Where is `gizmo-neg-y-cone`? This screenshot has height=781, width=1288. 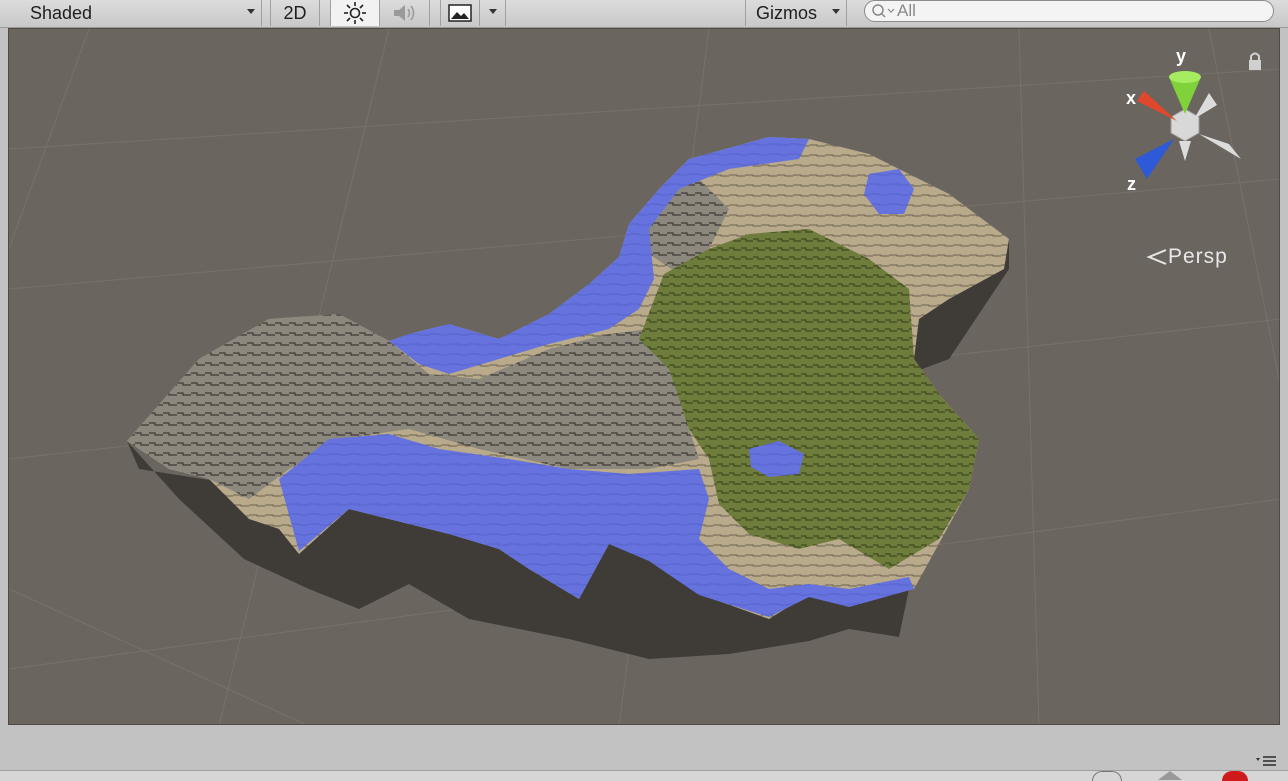
gizmo-neg-y-cone is located at coordinates (1185, 151).